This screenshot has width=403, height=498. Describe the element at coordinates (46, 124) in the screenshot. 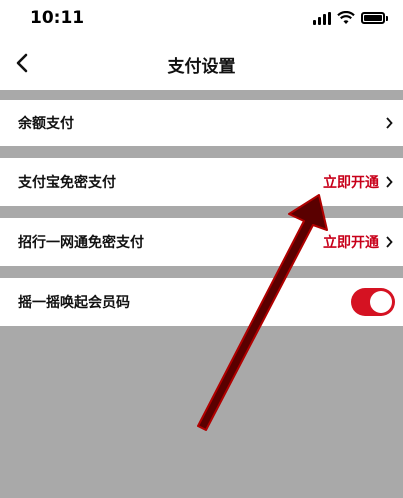

I see `row-label: 余额支付` at that location.